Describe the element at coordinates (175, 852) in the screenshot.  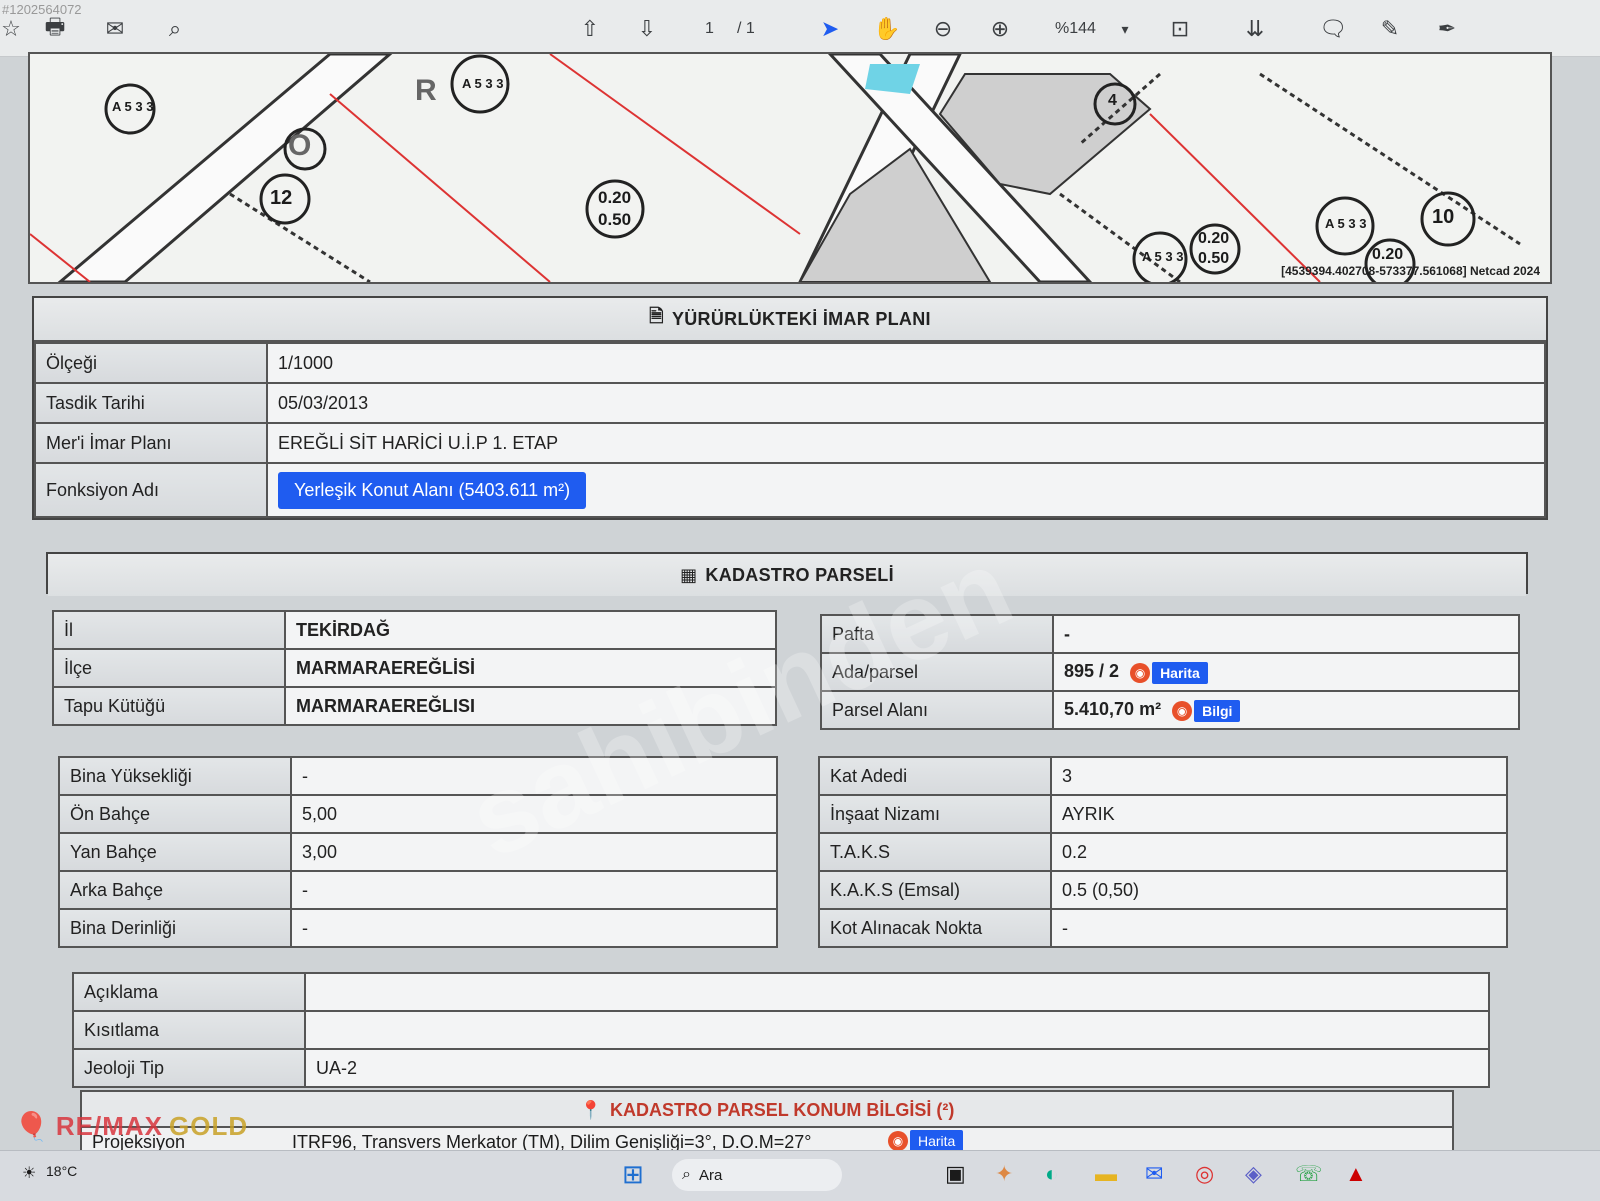
I see `row-label: Yan Bahçe` at that location.